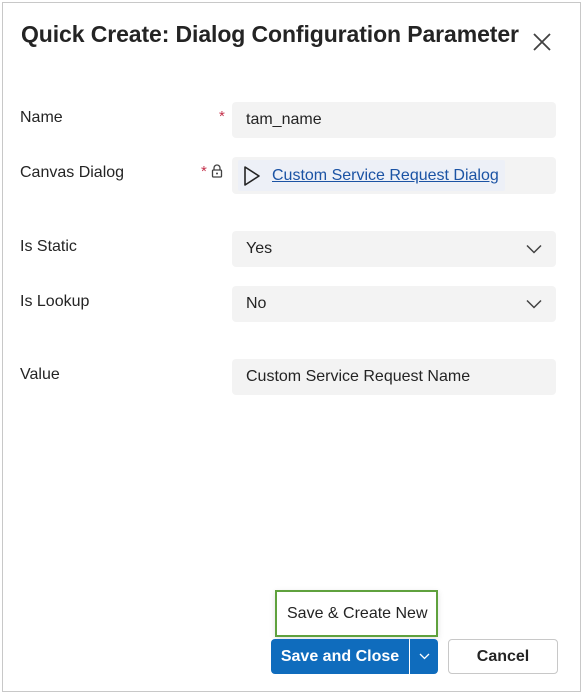 The width and height of the screenshot is (586, 697). Describe the element at coordinates (394, 249) in the screenshot. I see `is-static-select: Yes` at that location.